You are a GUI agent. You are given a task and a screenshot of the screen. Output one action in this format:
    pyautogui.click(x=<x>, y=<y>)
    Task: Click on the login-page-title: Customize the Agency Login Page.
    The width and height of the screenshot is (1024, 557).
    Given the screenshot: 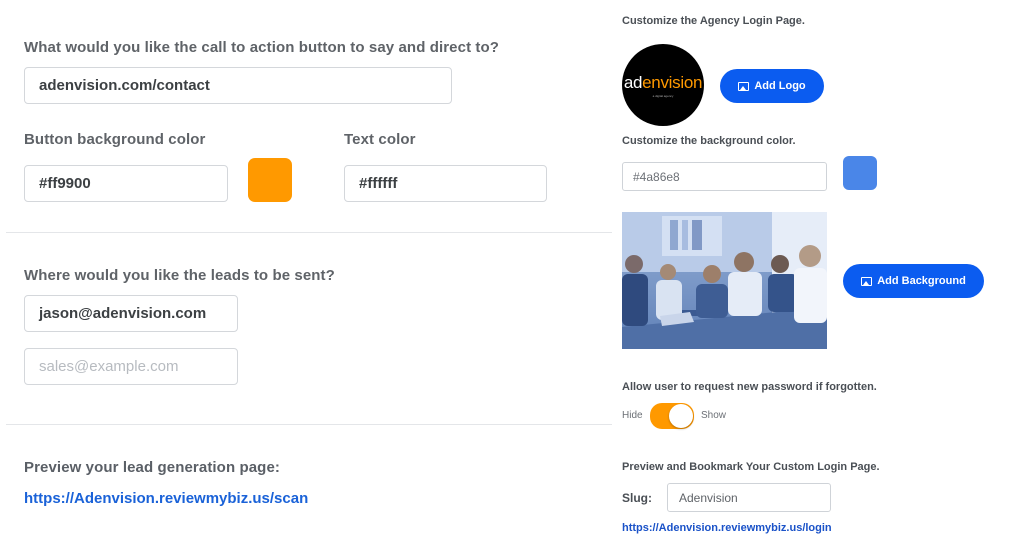 What is the action you would take?
    pyautogui.click(x=713, y=21)
    